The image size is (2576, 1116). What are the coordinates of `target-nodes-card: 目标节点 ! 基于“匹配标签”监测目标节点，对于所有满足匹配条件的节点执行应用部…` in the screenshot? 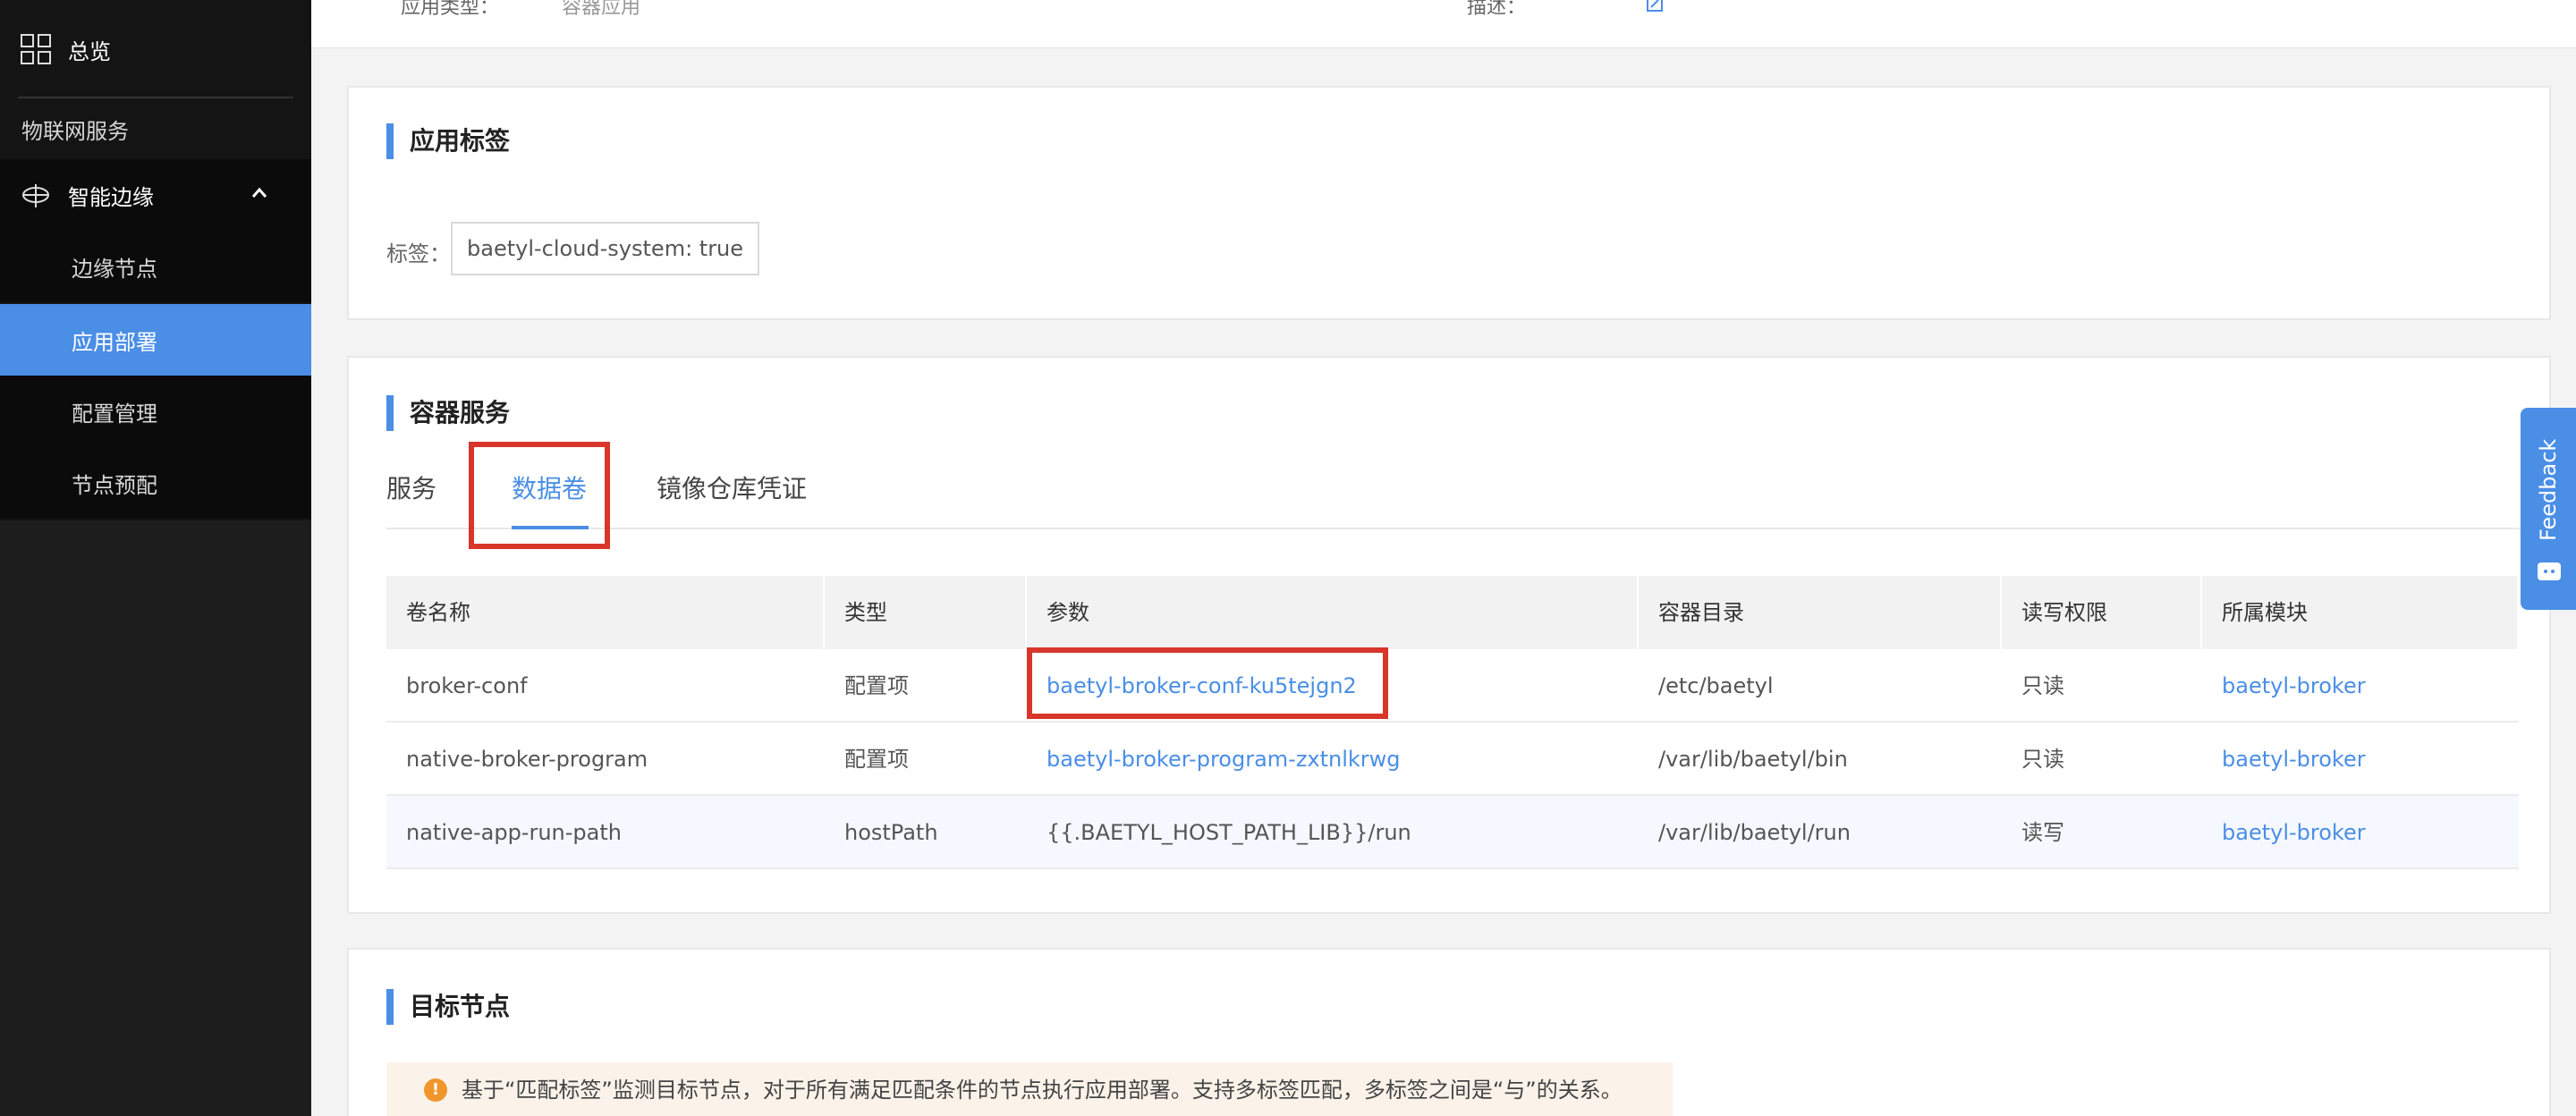 It's located at (1449, 1032).